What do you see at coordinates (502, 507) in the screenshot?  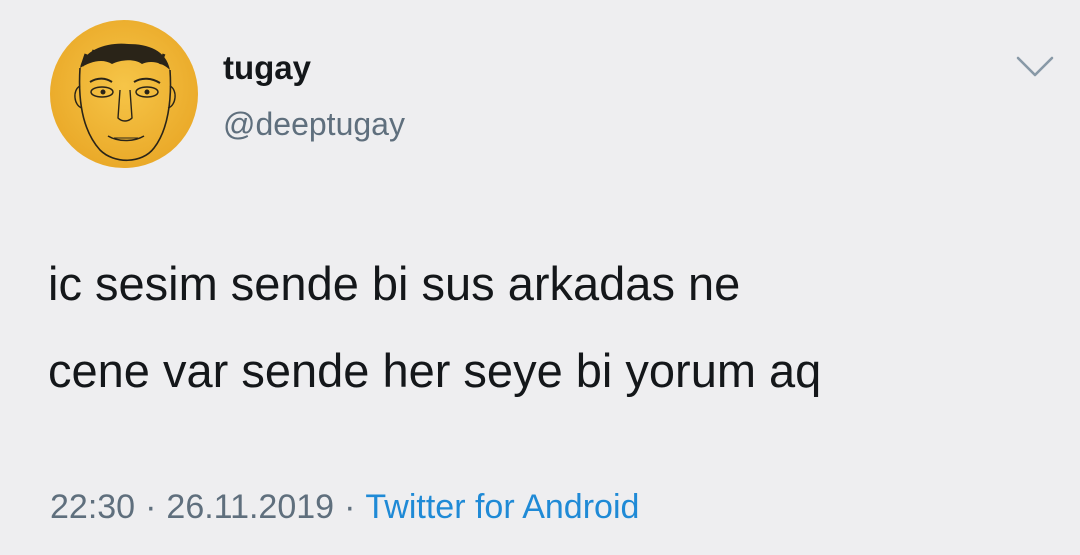 I see `tweet-source-link: Twitter for Android` at bounding box center [502, 507].